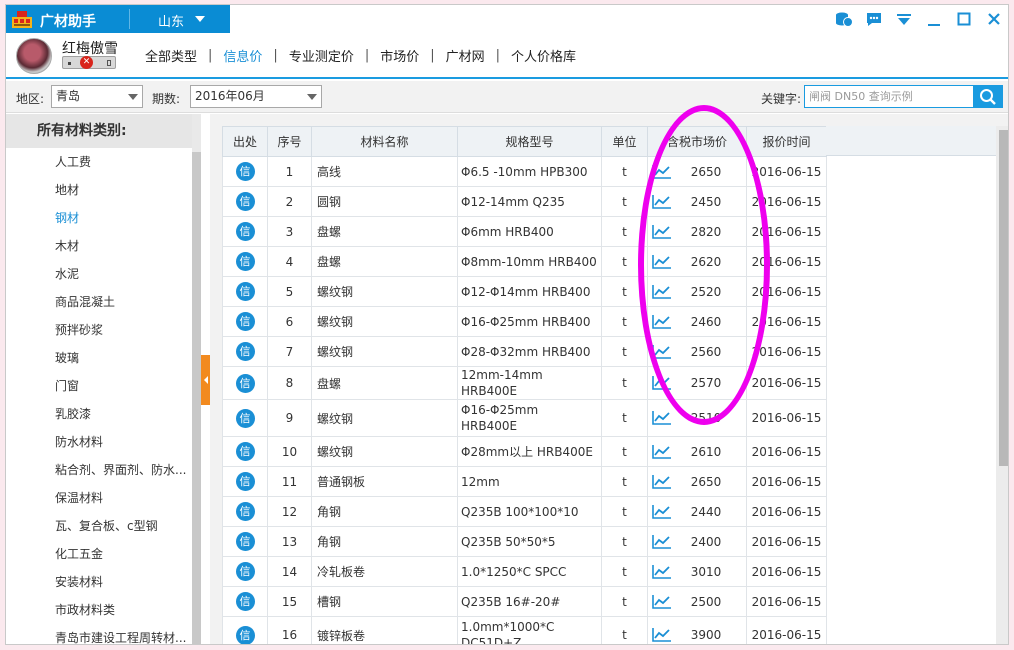 The width and height of the screenshot is (1014, 650). I want to click on period-select: 2016年06月, so click(256, 96).